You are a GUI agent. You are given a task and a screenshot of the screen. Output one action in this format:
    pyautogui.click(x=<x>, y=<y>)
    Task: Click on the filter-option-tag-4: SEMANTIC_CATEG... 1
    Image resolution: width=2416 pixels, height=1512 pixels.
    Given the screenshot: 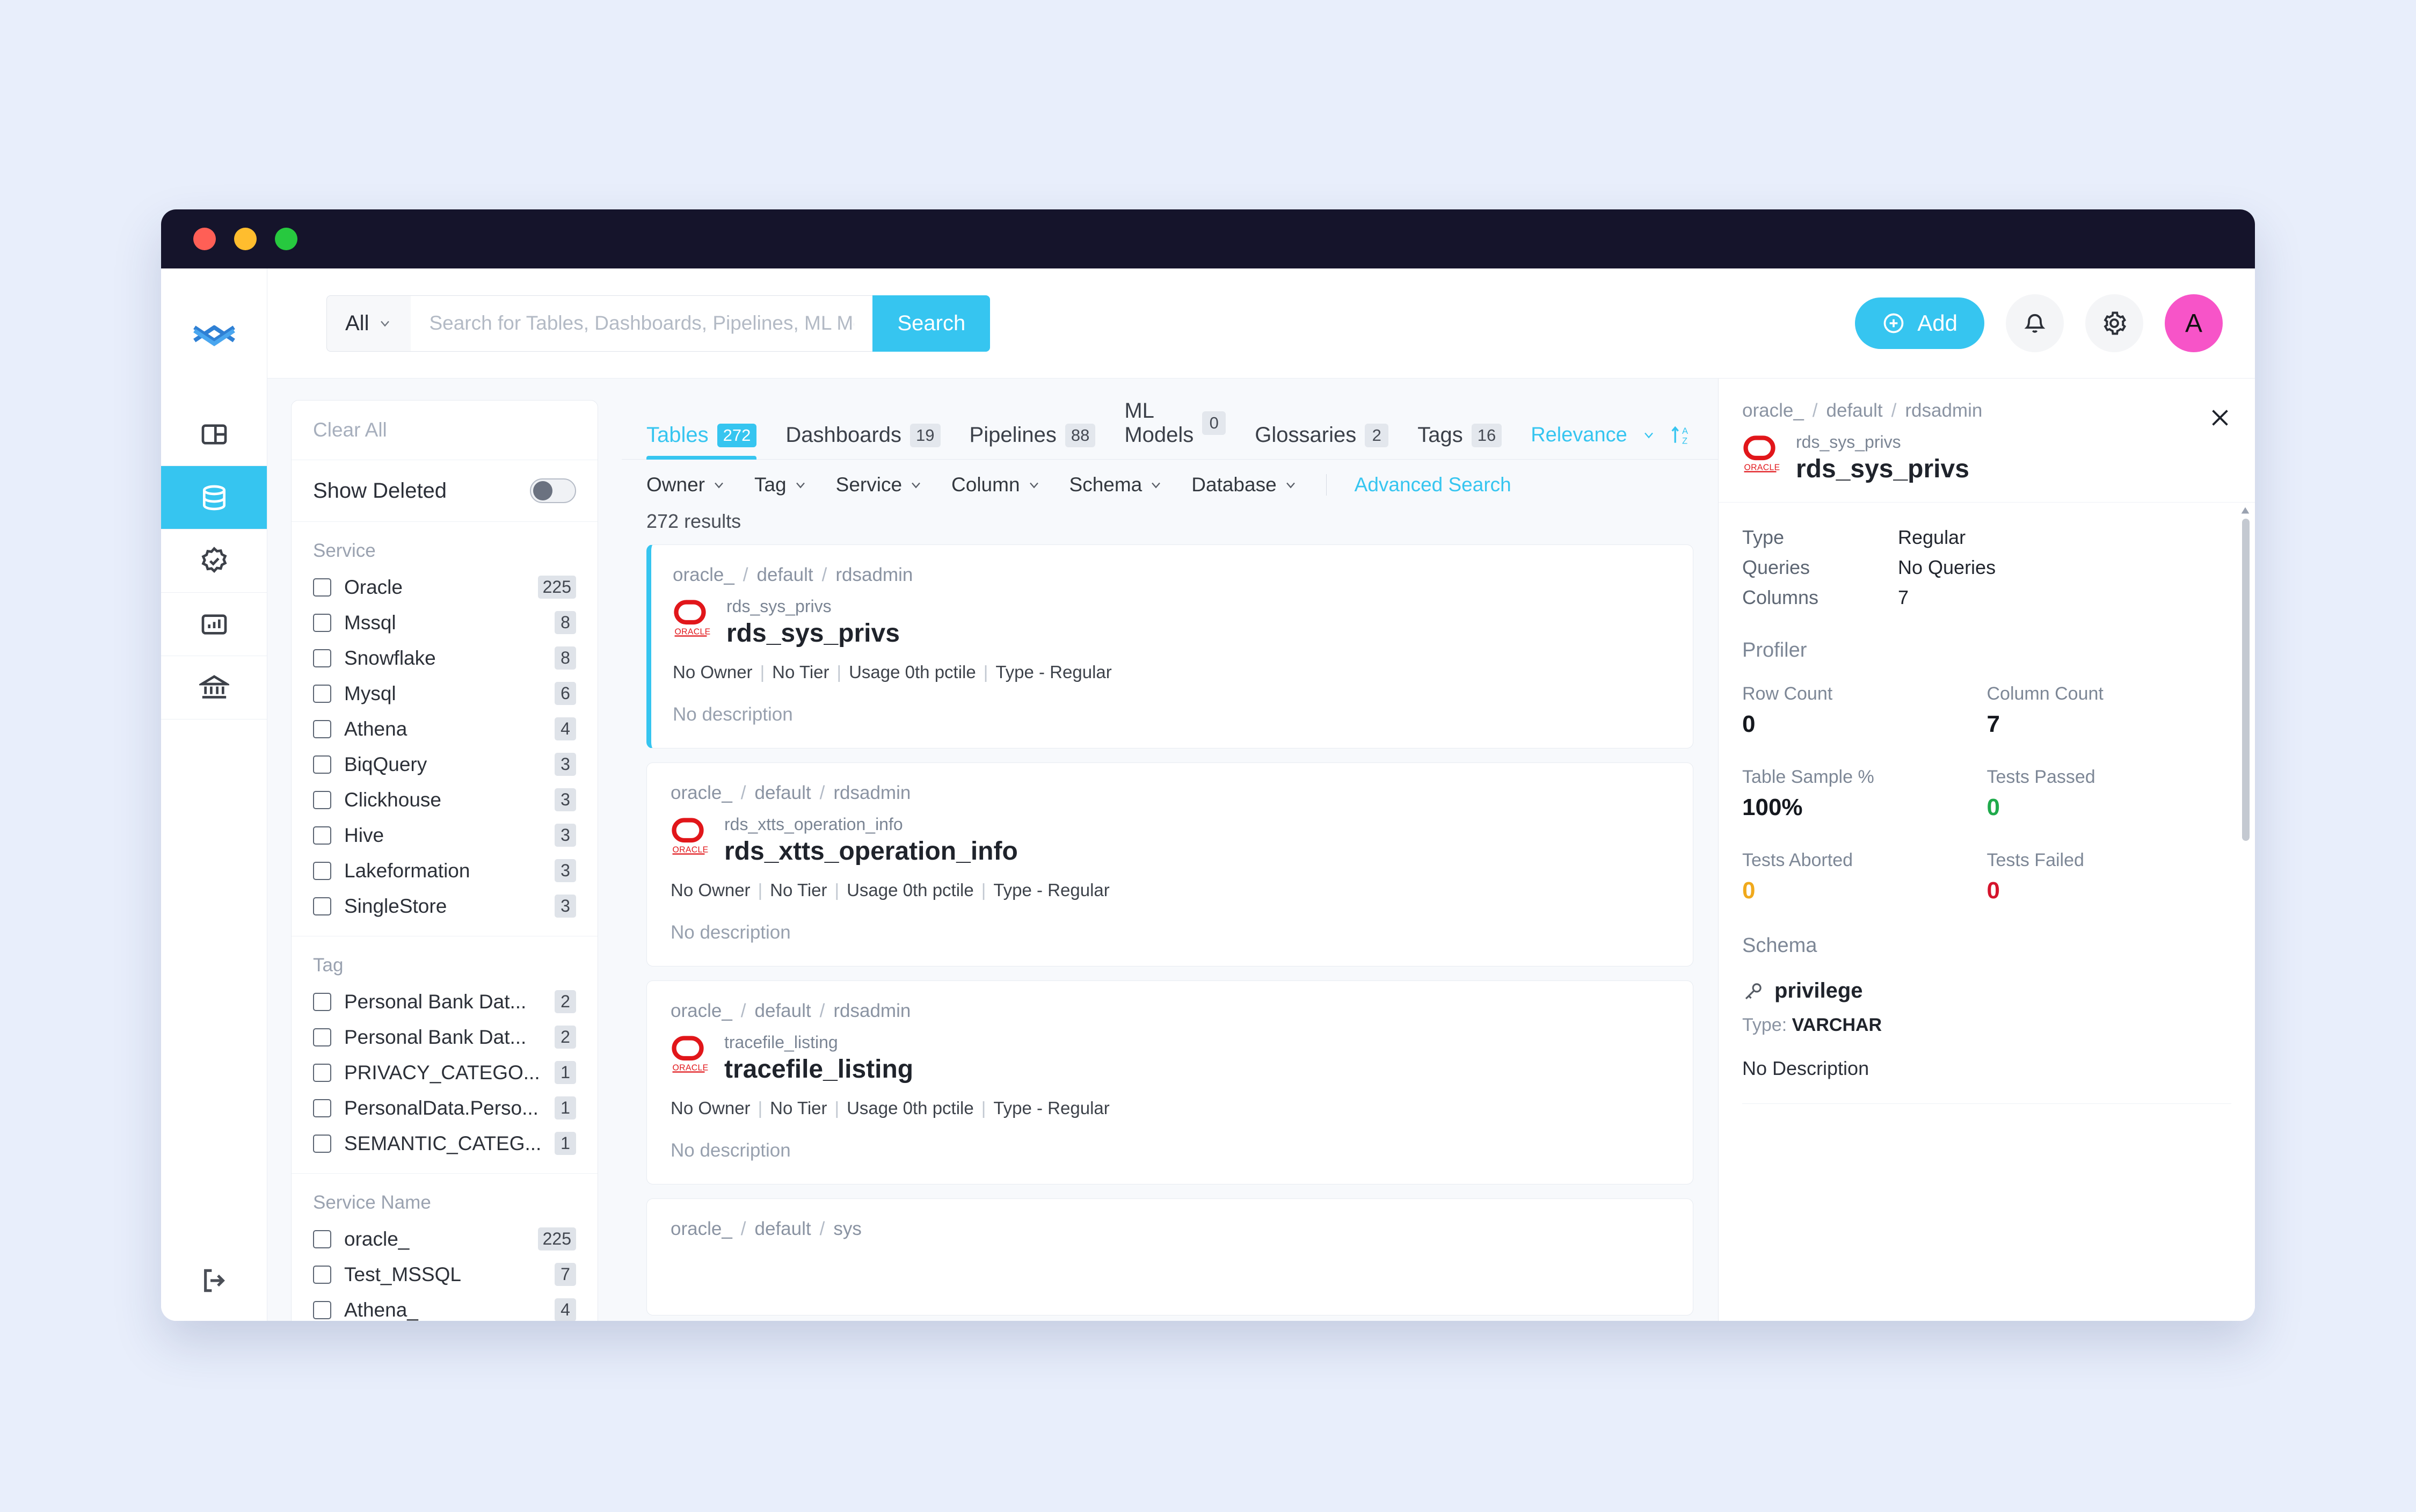 What is the action you would take?
    pyautogui.click(x=444, y=1143)
    